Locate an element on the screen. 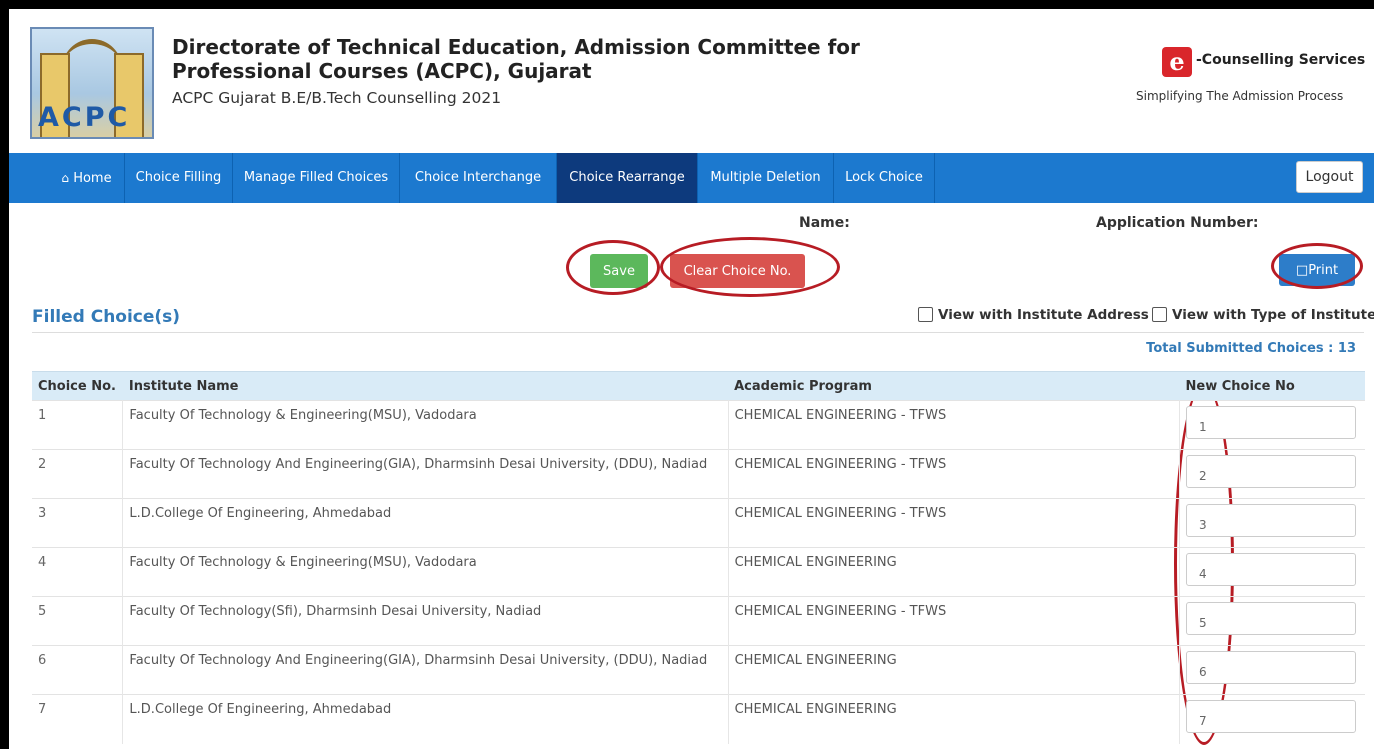 The height and width of the screenshot is (749, 1374). clear-choice-button: Clear Choice No. is located at coordinates (737, 271).